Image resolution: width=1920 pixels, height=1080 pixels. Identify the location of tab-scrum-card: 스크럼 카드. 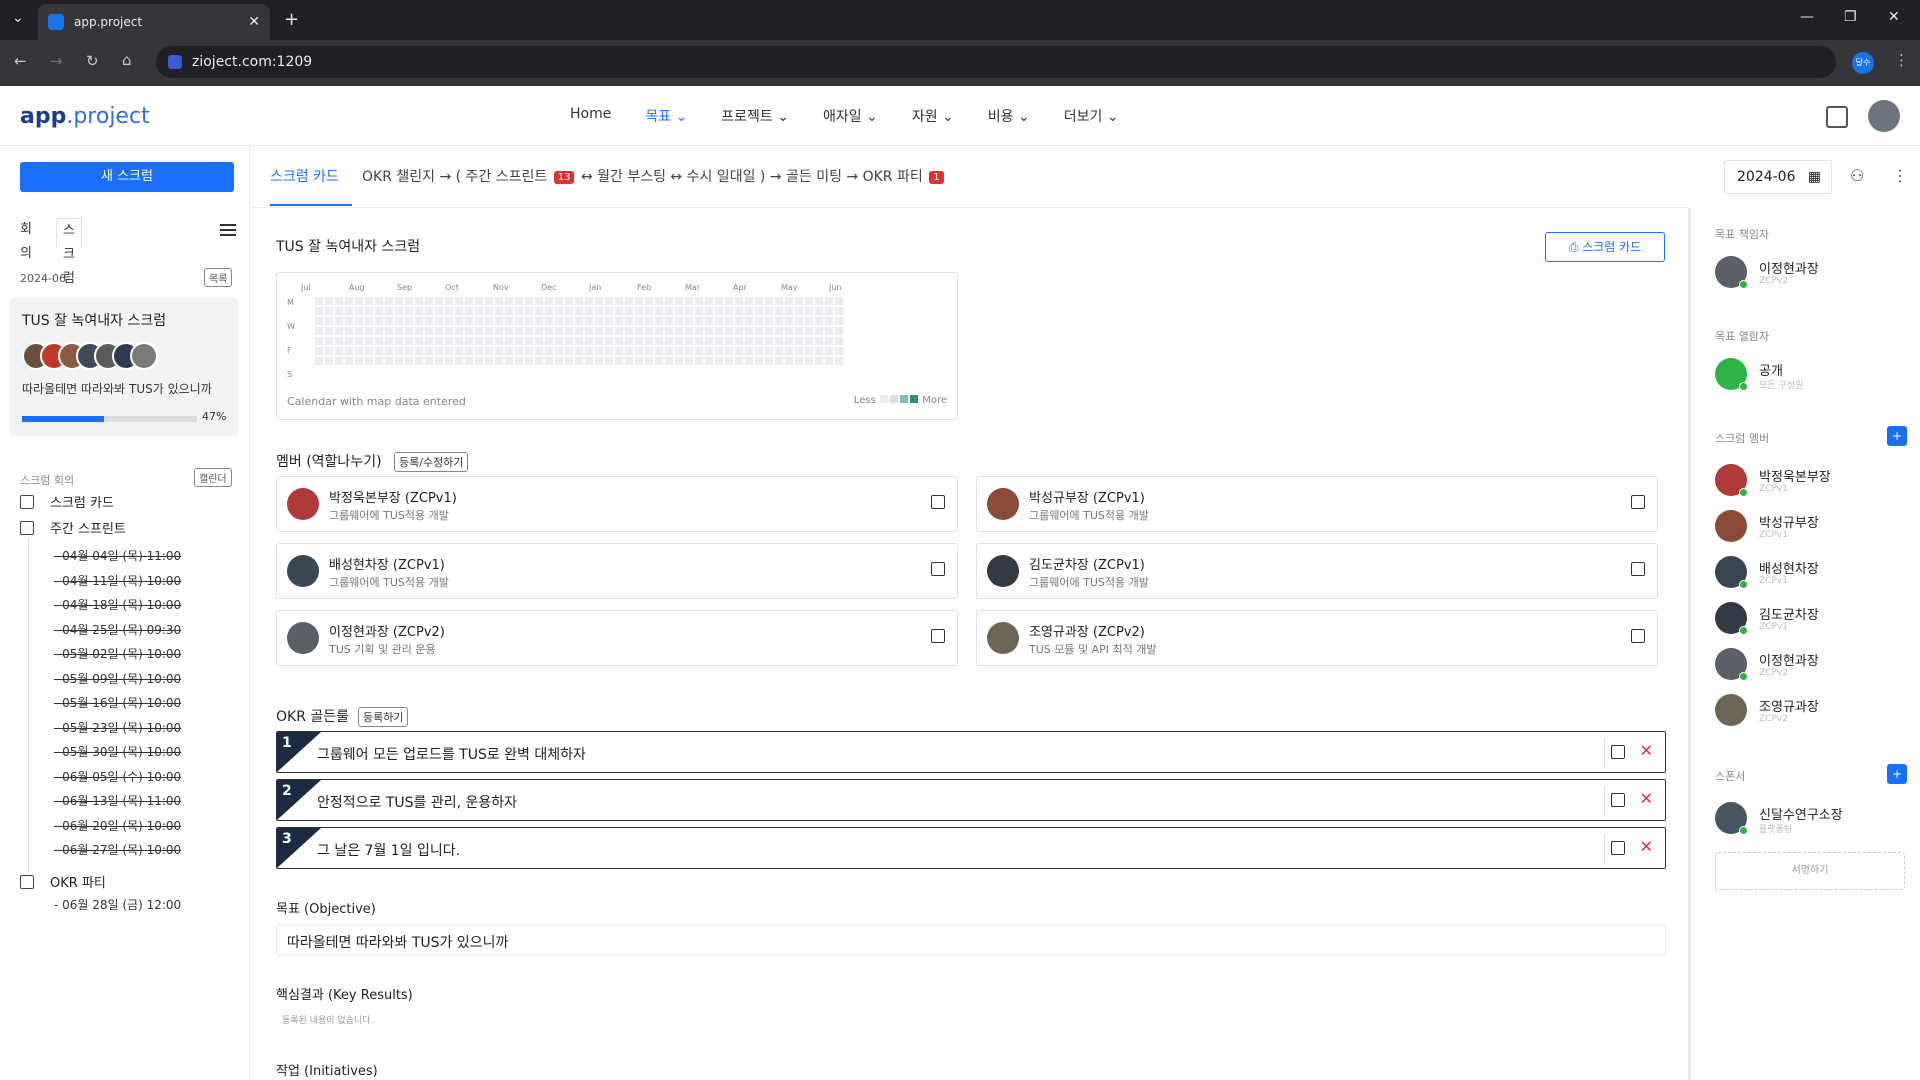
(311, 186).